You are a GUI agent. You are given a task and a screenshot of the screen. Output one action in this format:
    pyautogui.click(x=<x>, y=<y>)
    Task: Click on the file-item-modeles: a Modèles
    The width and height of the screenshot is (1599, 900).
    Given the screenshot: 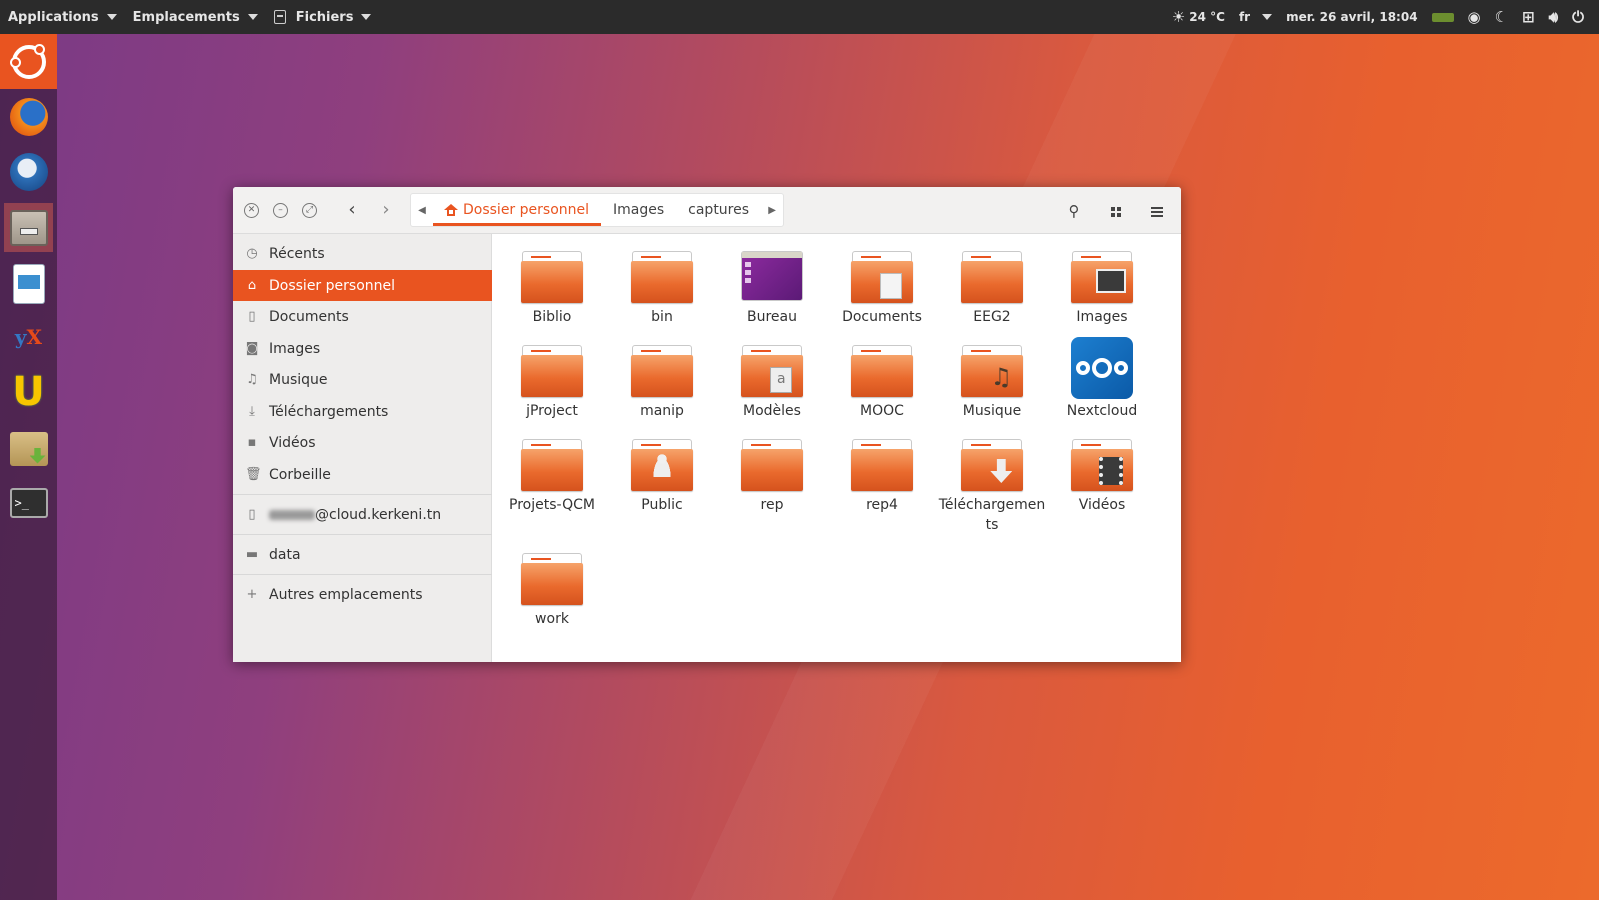 What is the action you would take?
    pyautogui.click(x=772, y=383)
    